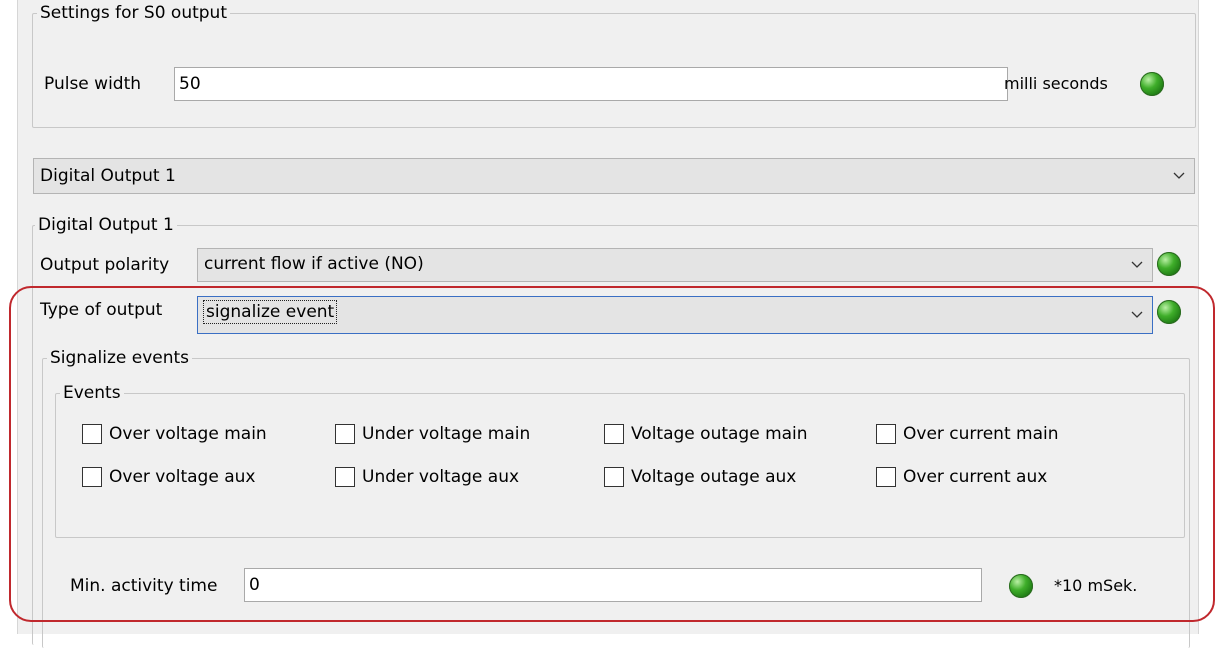 The height and width of the screenshot is (648, 1215). Describe the element at coordinates (106, 225) in the screenshot. I see `digital-output-legend: Digital Output 1` at that location.